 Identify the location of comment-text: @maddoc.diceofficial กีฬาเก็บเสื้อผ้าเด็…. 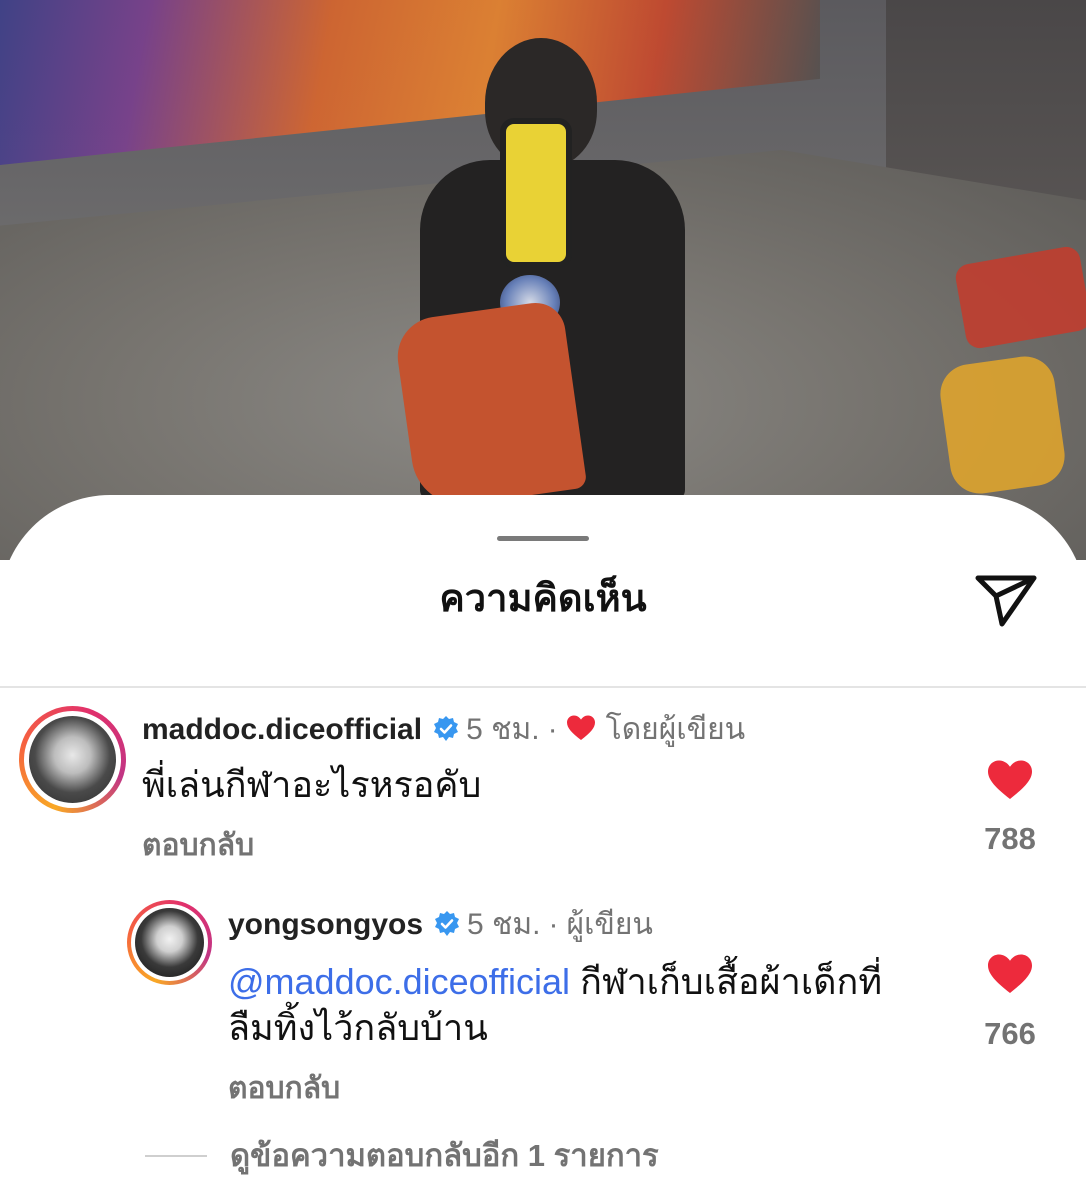
(588, 1005).